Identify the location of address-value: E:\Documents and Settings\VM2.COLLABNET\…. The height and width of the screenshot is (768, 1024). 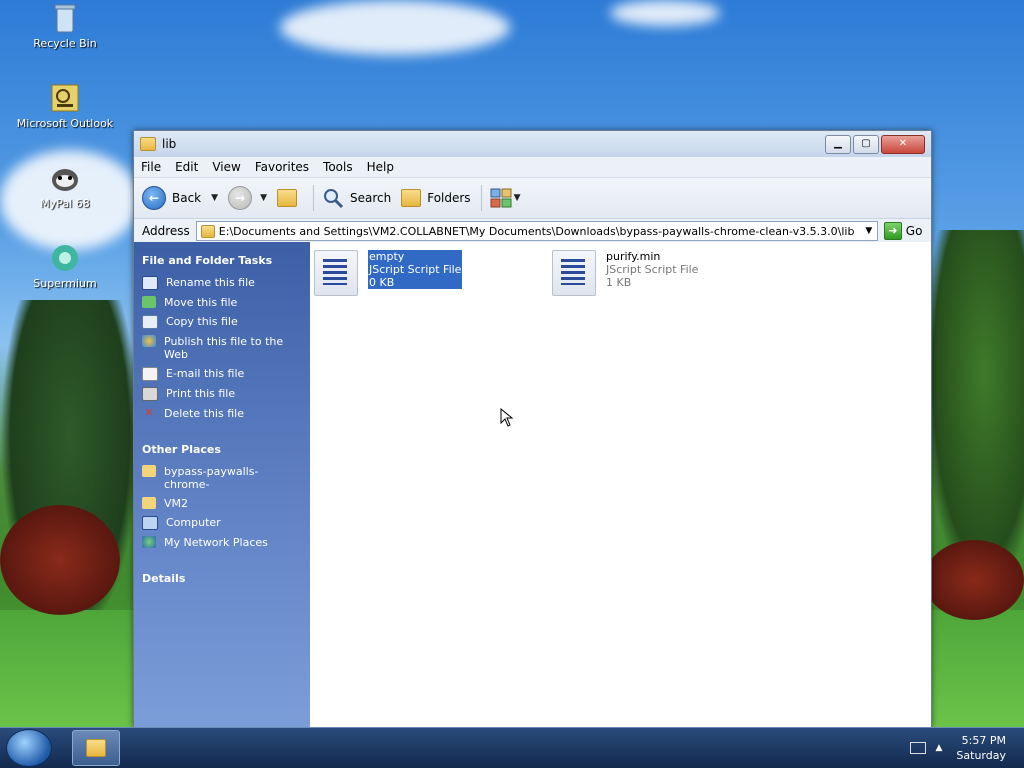
(536, 231).